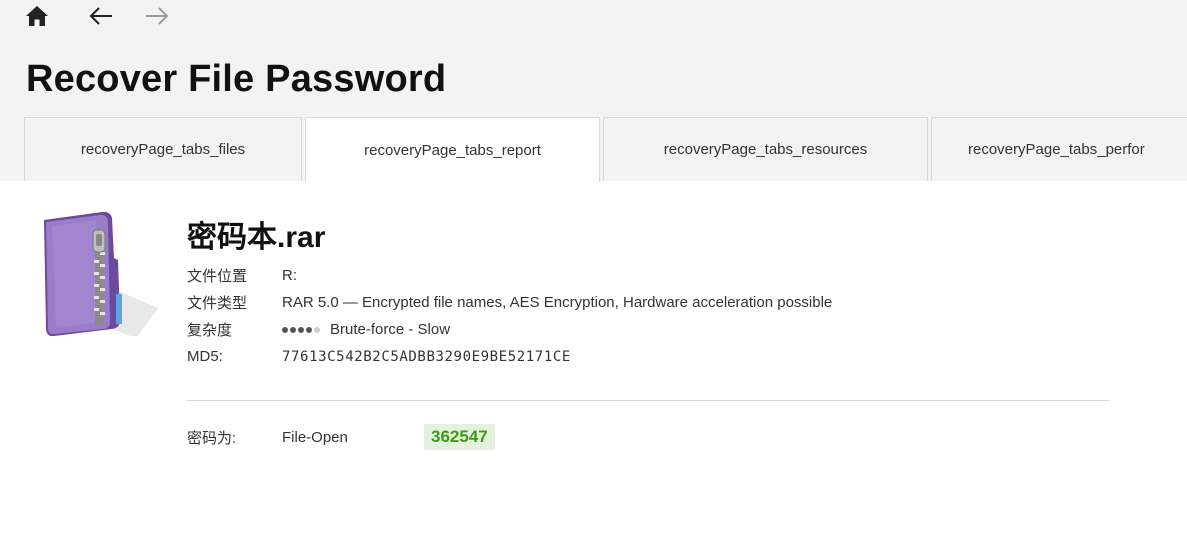 The height and width of the screenshot is (559, 1187). I want to click on home-button, so click(37, 16).